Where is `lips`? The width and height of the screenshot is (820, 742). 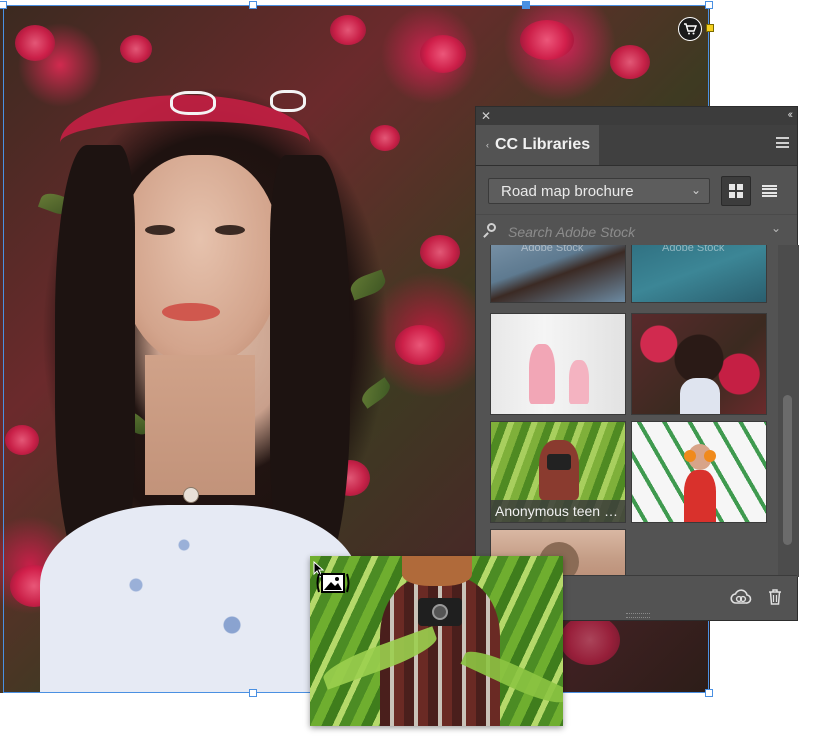 lips is located at coordinates (191, 312).